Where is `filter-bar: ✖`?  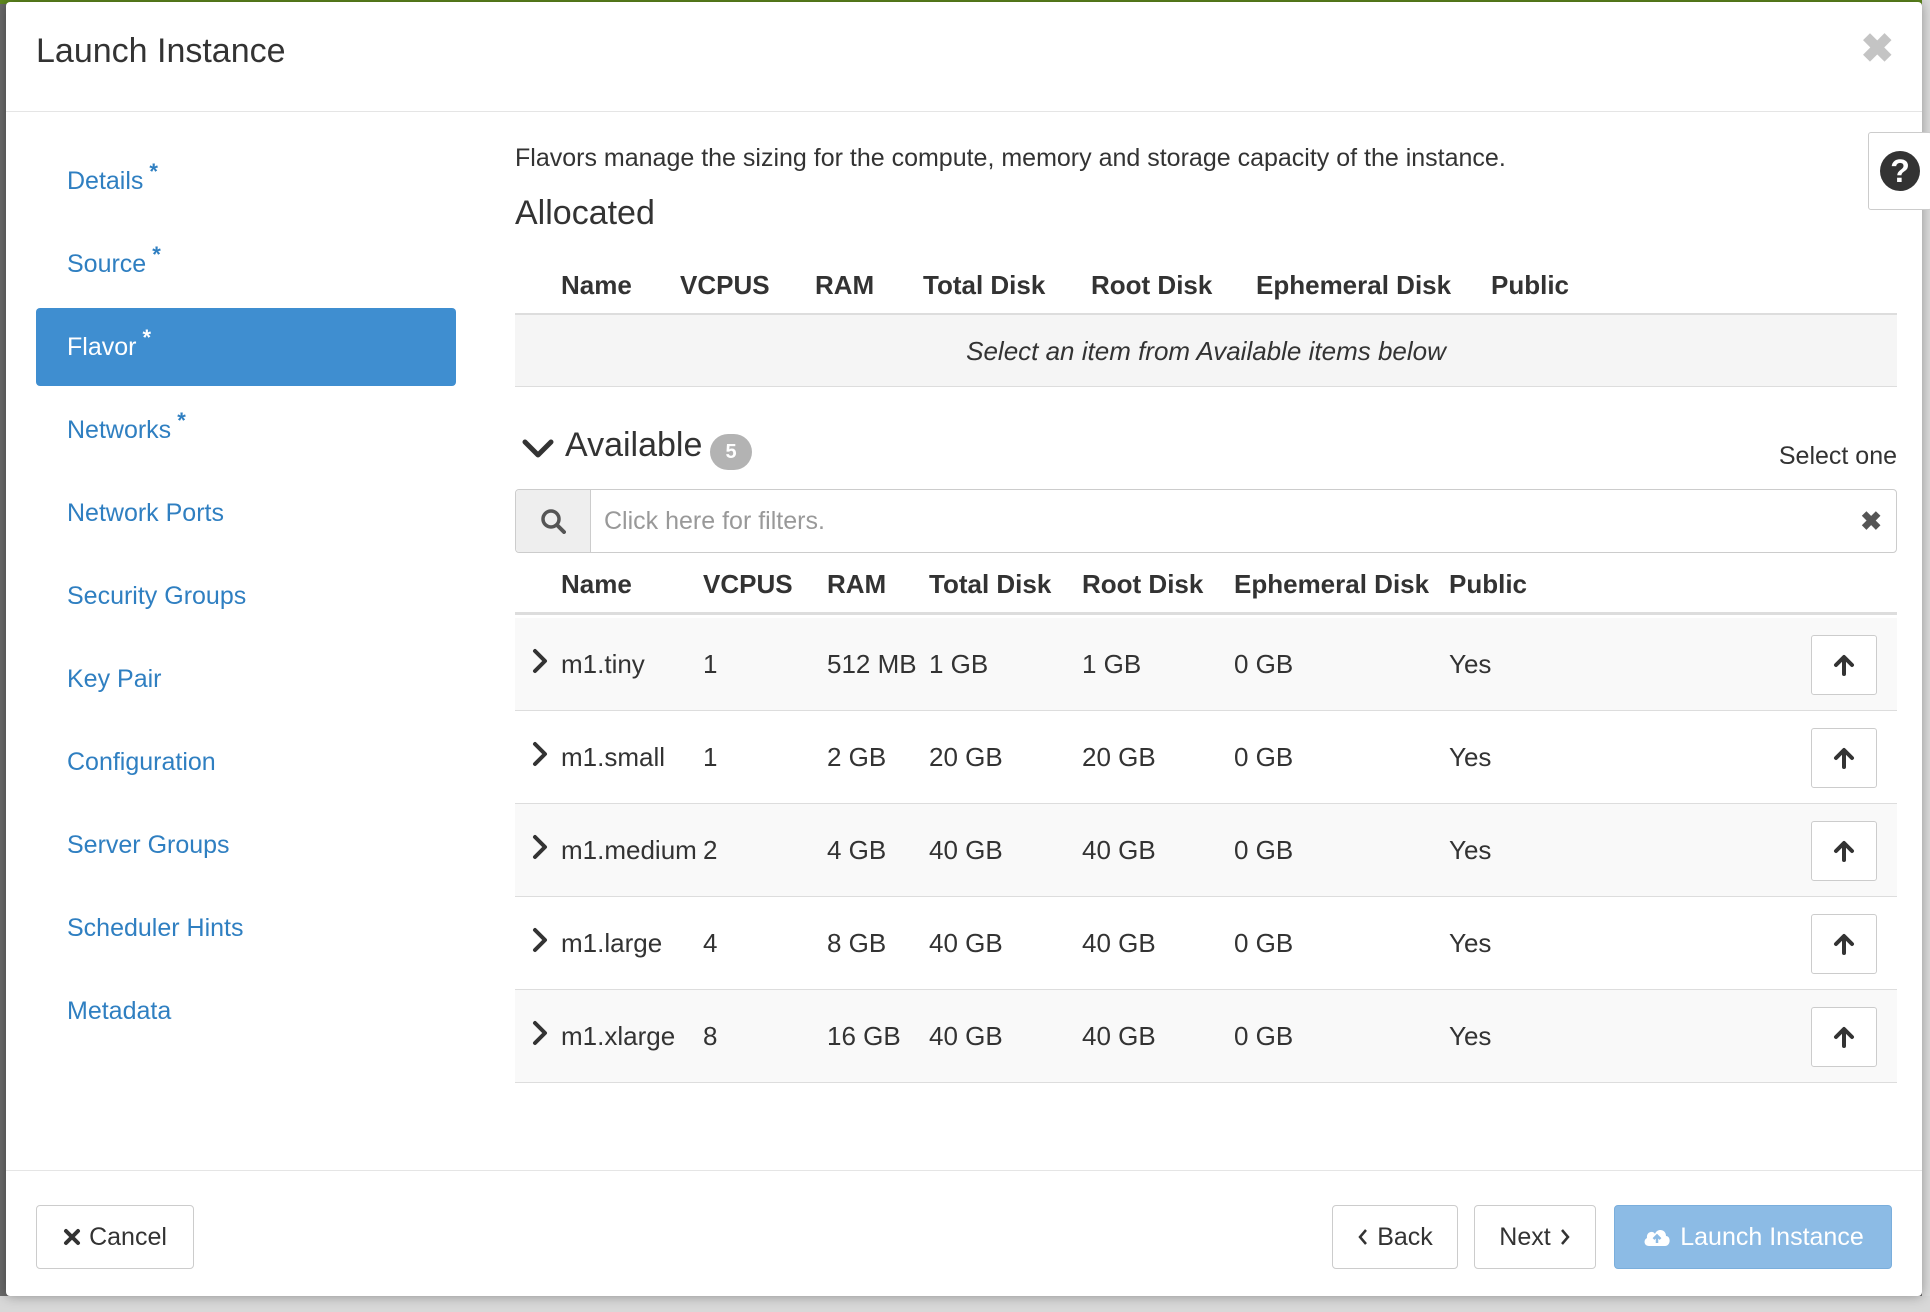 filter-bar: ✖ is located at coordinates (1206, 521).